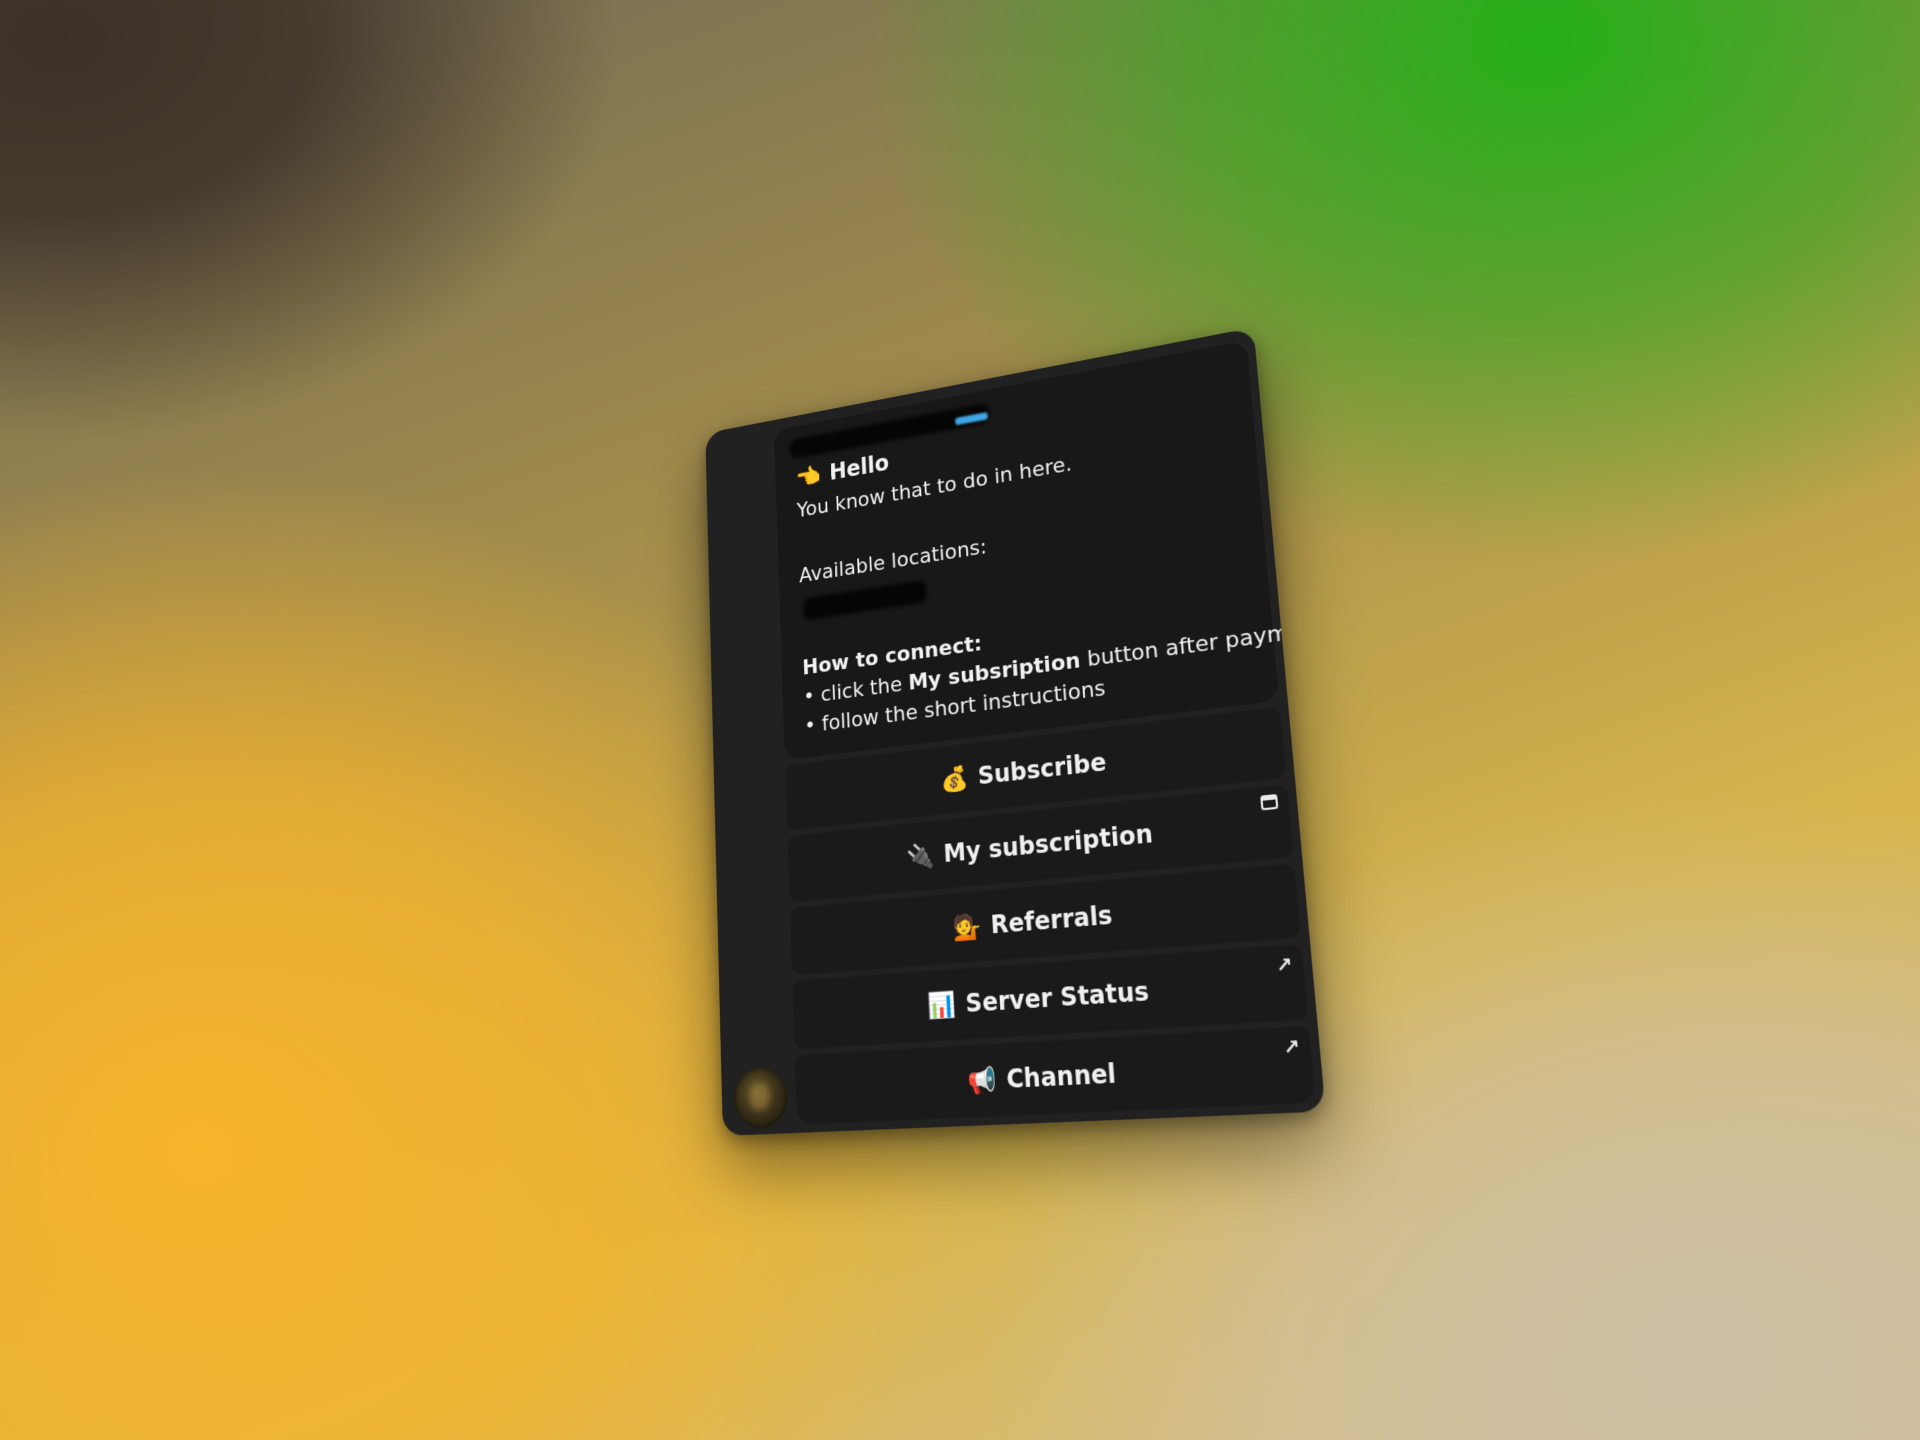 Image resolution: width=1920 pixels, height=1440 pixels. What do you see at coordinates (967, 927) in the screenshot?
I see `person-icon: 💁` at bounding box center [967, 927].